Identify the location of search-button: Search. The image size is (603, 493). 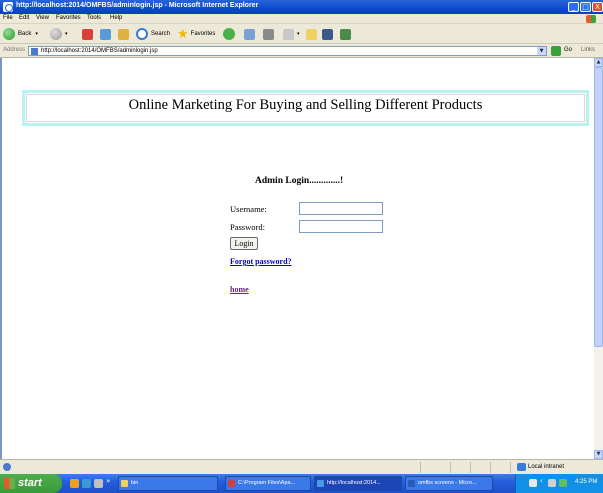
(153, 34).